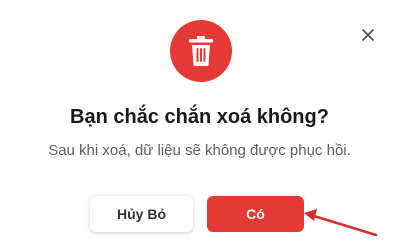 The image size is (399, 249). I want to click on confirm-button: Có, so click(255, 214).